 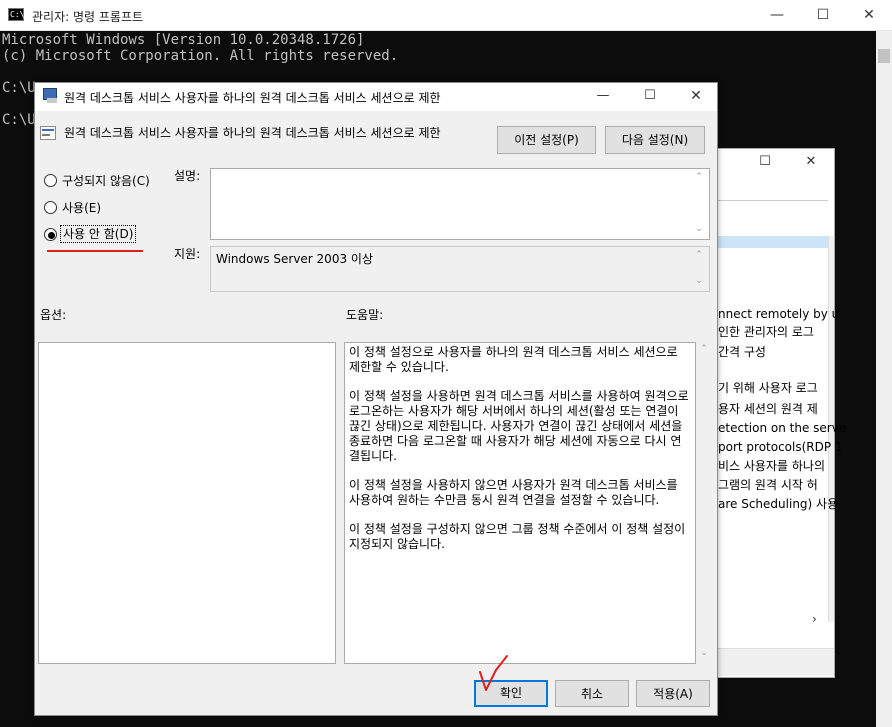 What do you see at coordinates (884, 56) in the screenshot?
I see `console-scroll-thumb` at bounding box center [884, 56].